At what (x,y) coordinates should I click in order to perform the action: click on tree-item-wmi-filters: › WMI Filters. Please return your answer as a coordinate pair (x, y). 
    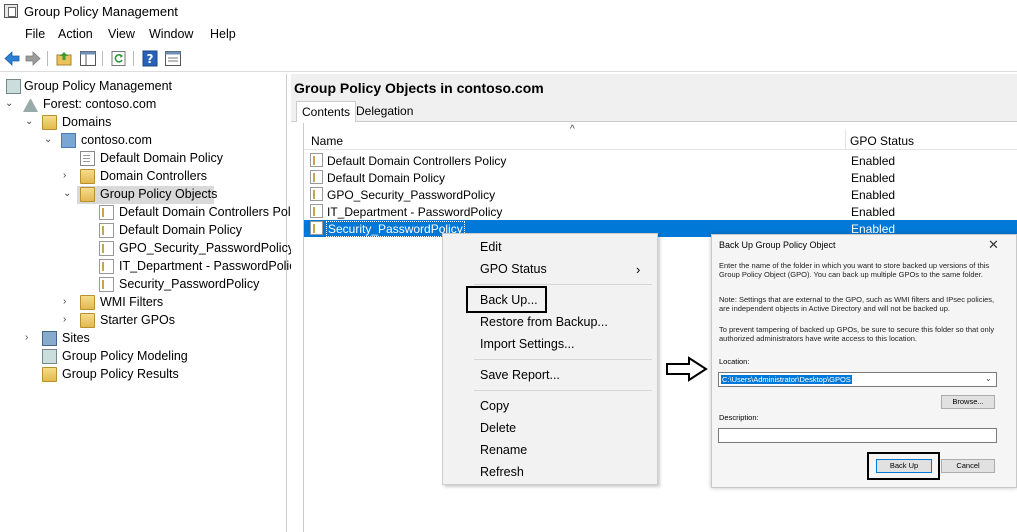
    Looking at the image, I should click on (143, 303).